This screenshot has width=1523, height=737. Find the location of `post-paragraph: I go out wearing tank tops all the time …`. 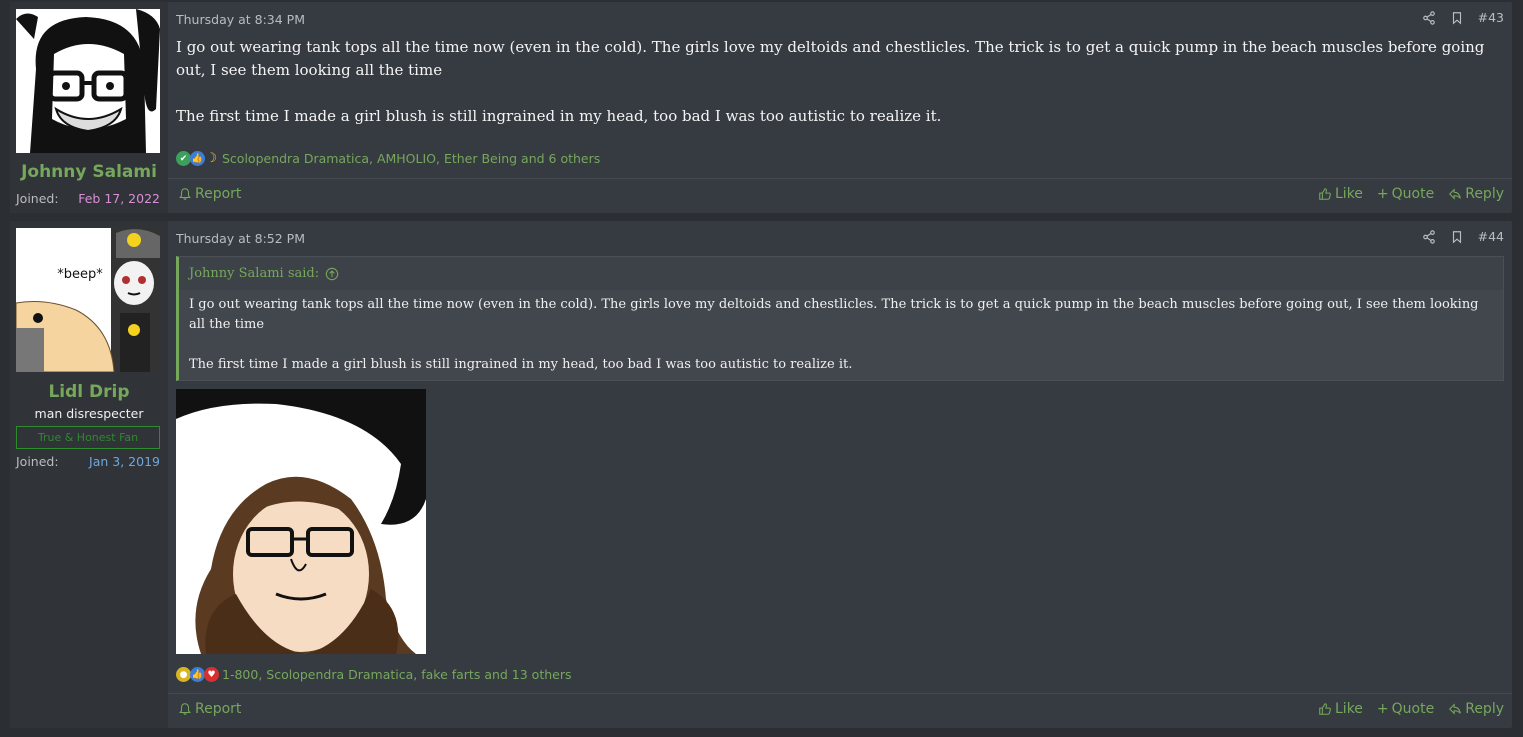

post-paragraph: I go out wearing tank tops all the time … is located at coordinates (830, 58).